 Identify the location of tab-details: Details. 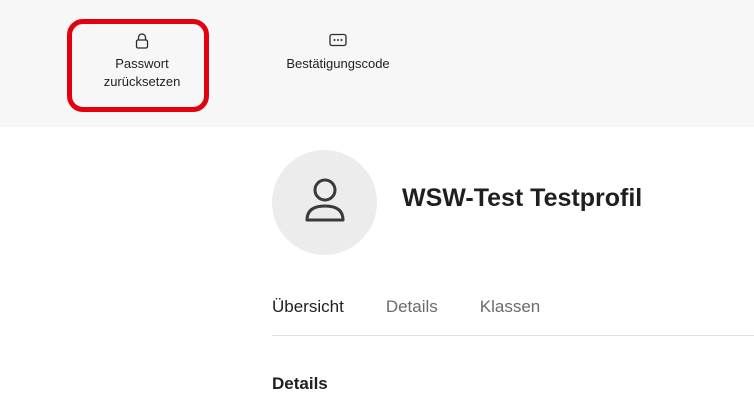
(412, 307).